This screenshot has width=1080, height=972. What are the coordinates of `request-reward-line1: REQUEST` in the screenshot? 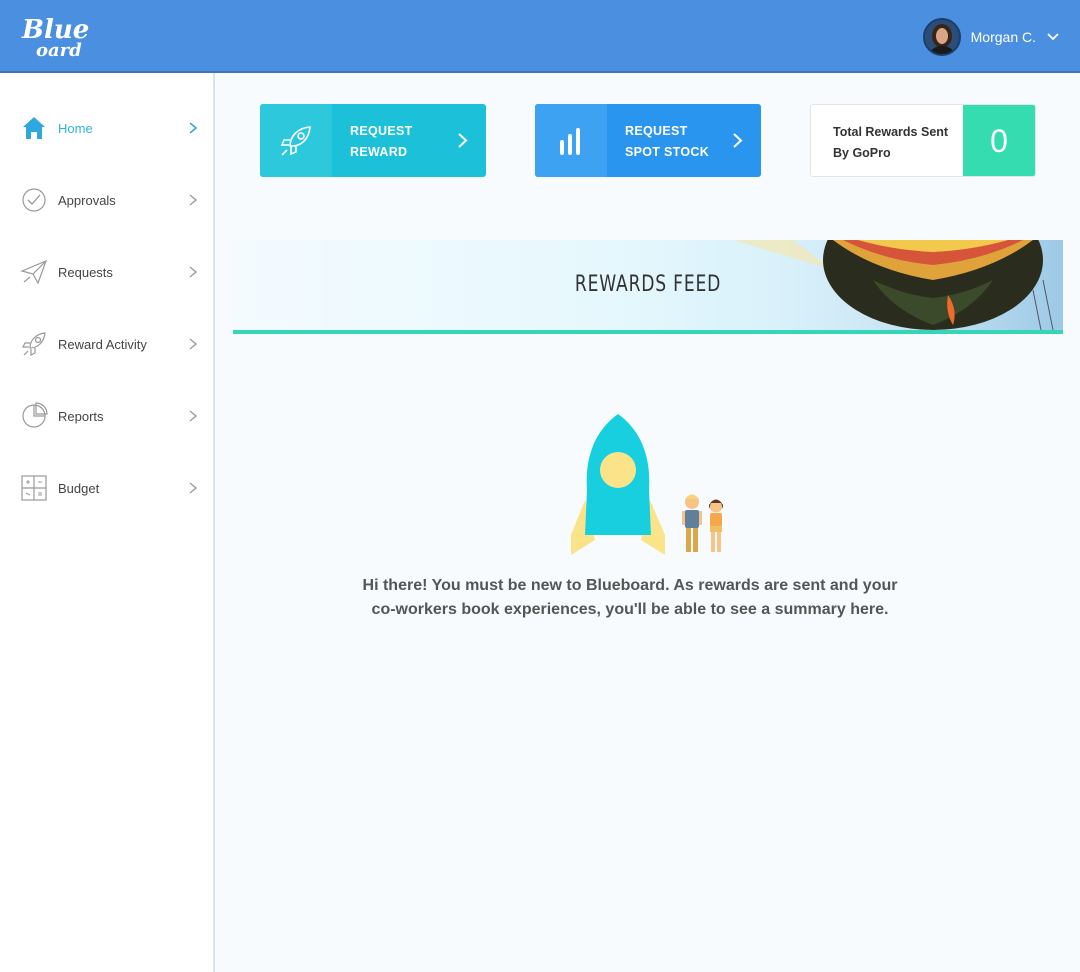 It's located at (381, 131).